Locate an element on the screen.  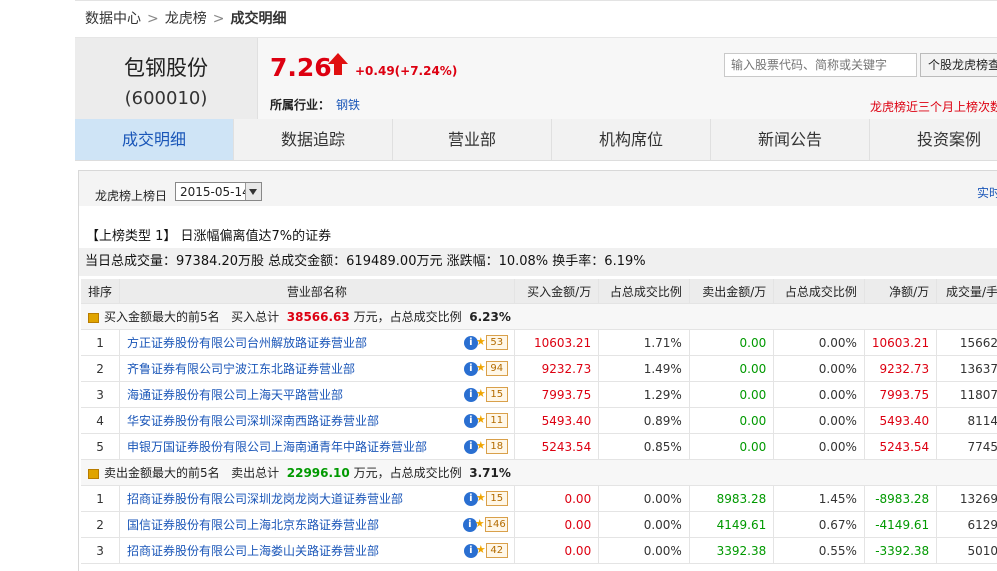
volume-cell: 6129 is located at coordinates (966, 524).